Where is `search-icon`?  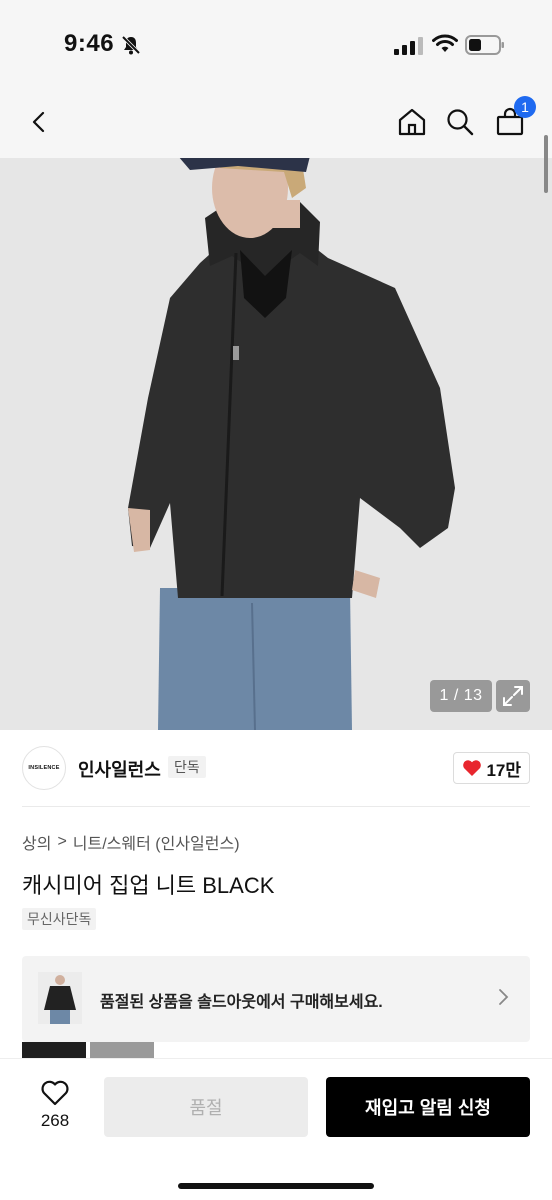 search-icon is located at coordinates (460, 122).